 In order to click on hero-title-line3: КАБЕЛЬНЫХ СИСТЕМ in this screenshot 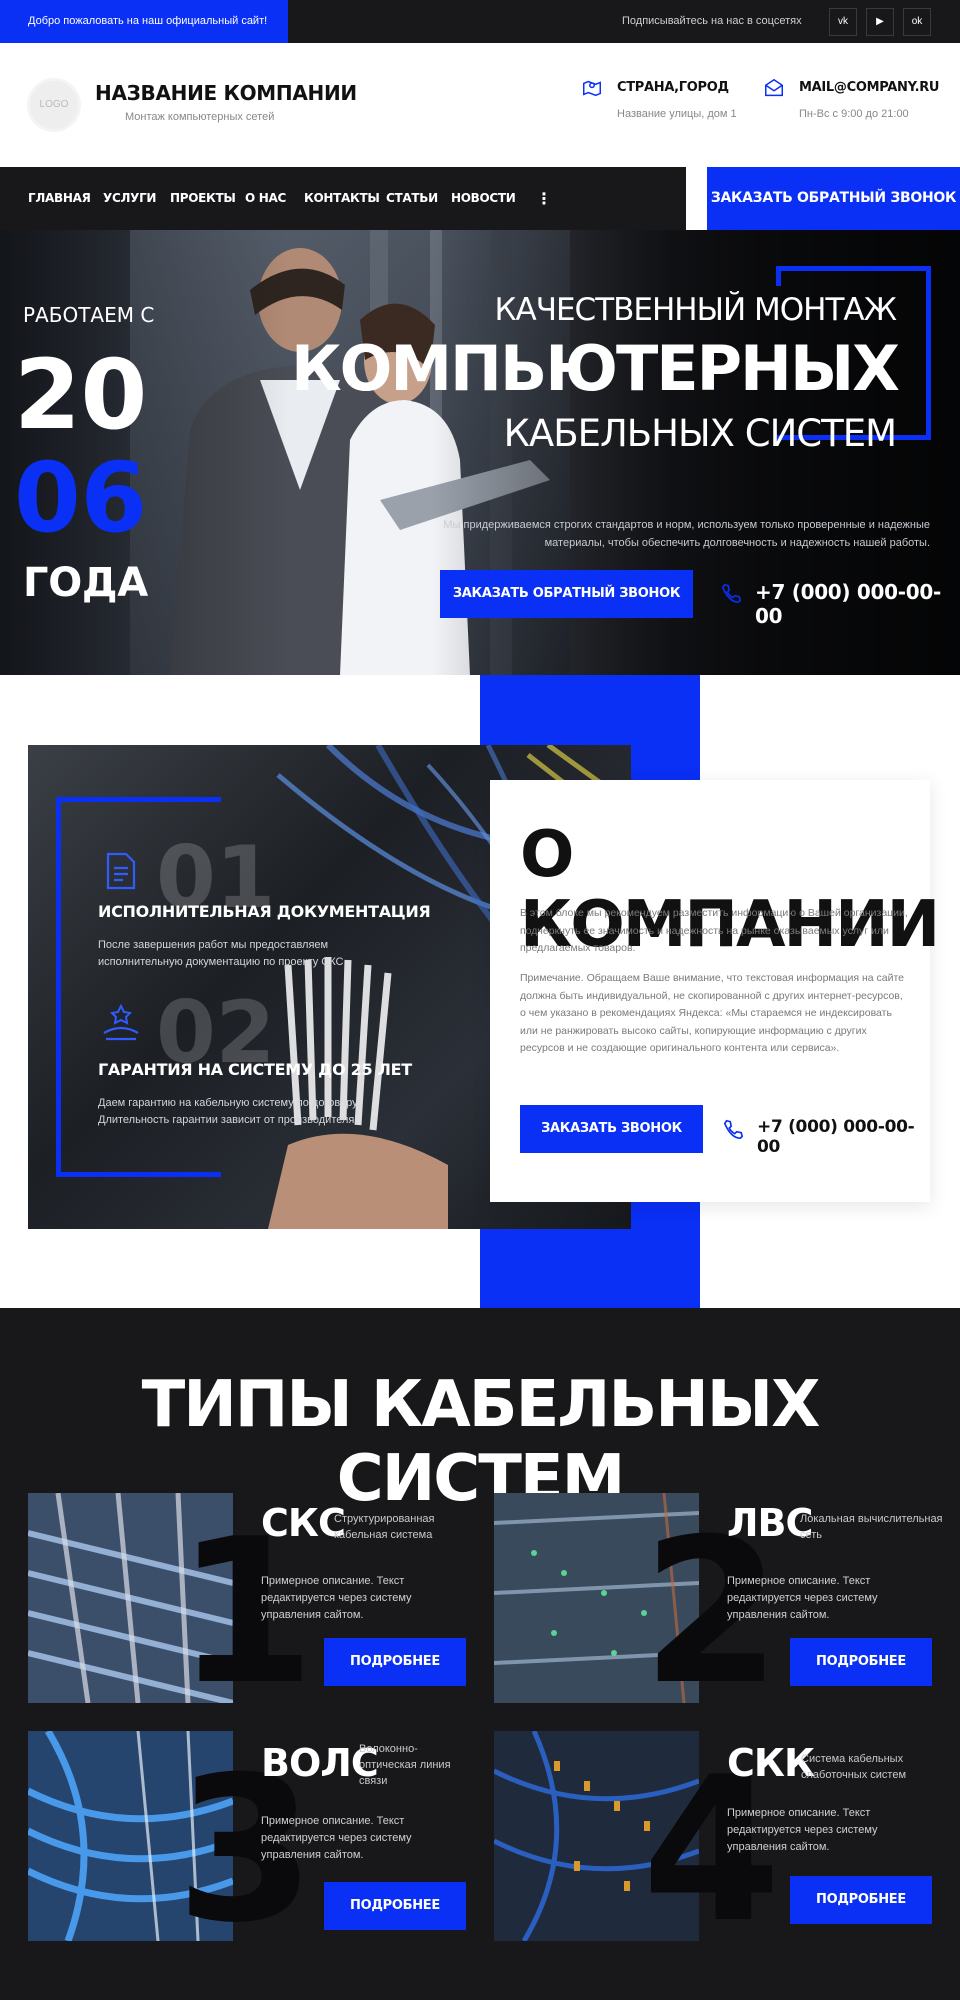, I will do `click(700, 433)`.